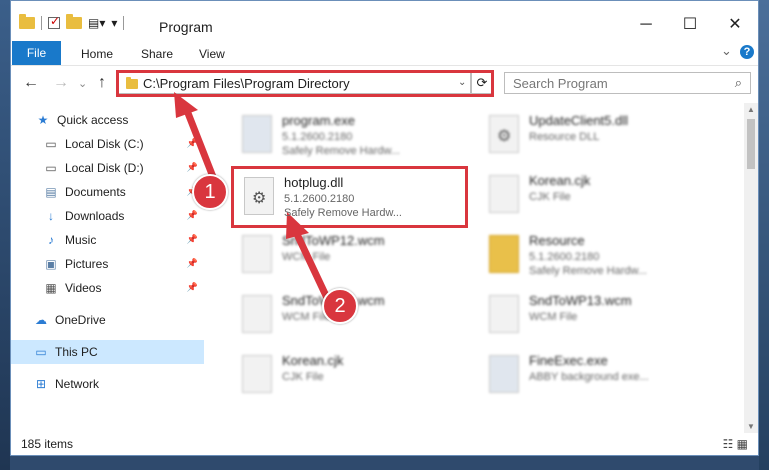 This screenshot has width=769, height=470. Describe the element at coordinates (129, 384) in the screenshot. I see `sidebar-item-network: ⊞ Network` at that location.